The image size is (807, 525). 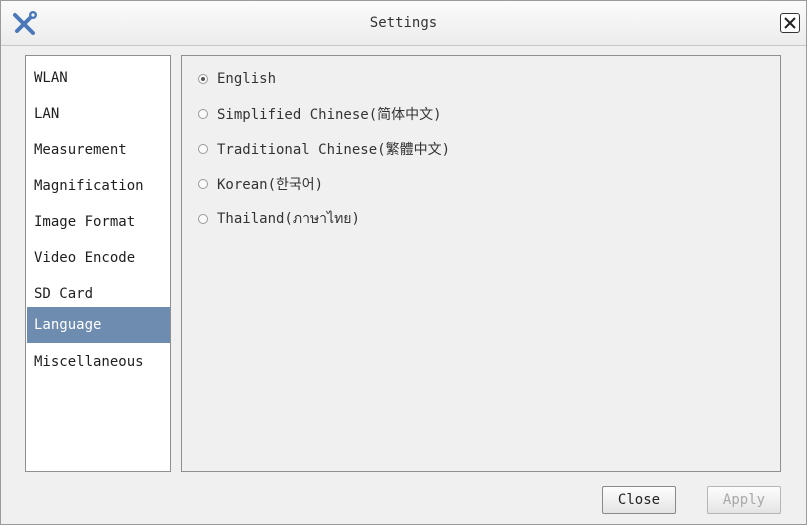 What do you see at coordinates (98, 186) in the screenshot?
I see `sidebar-item-magnification: Magnification` at bounding box center [98, 186].